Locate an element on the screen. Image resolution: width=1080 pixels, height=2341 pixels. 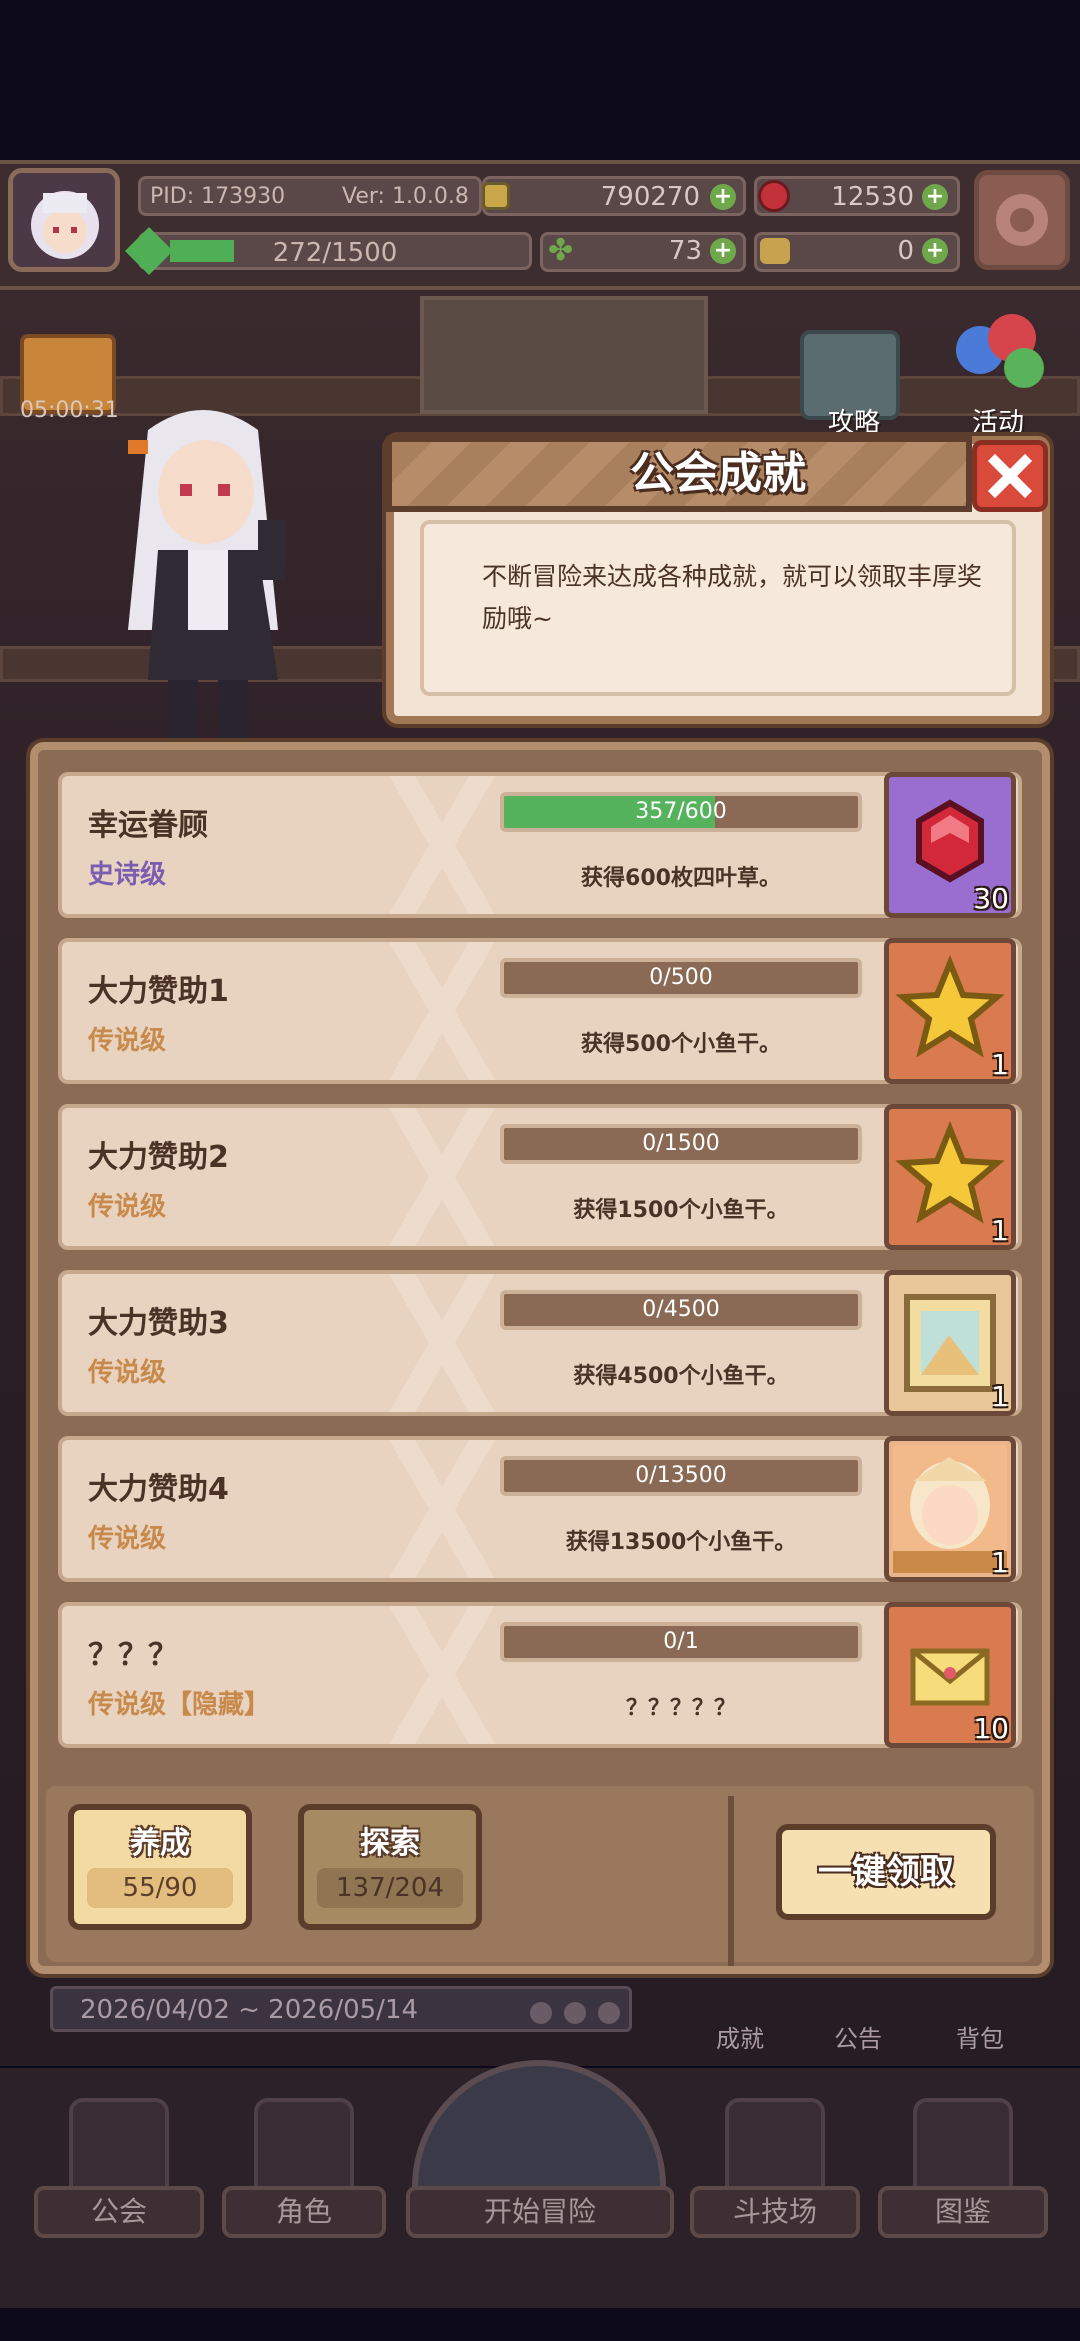
character-icon is located at coordinates (304, 2144).